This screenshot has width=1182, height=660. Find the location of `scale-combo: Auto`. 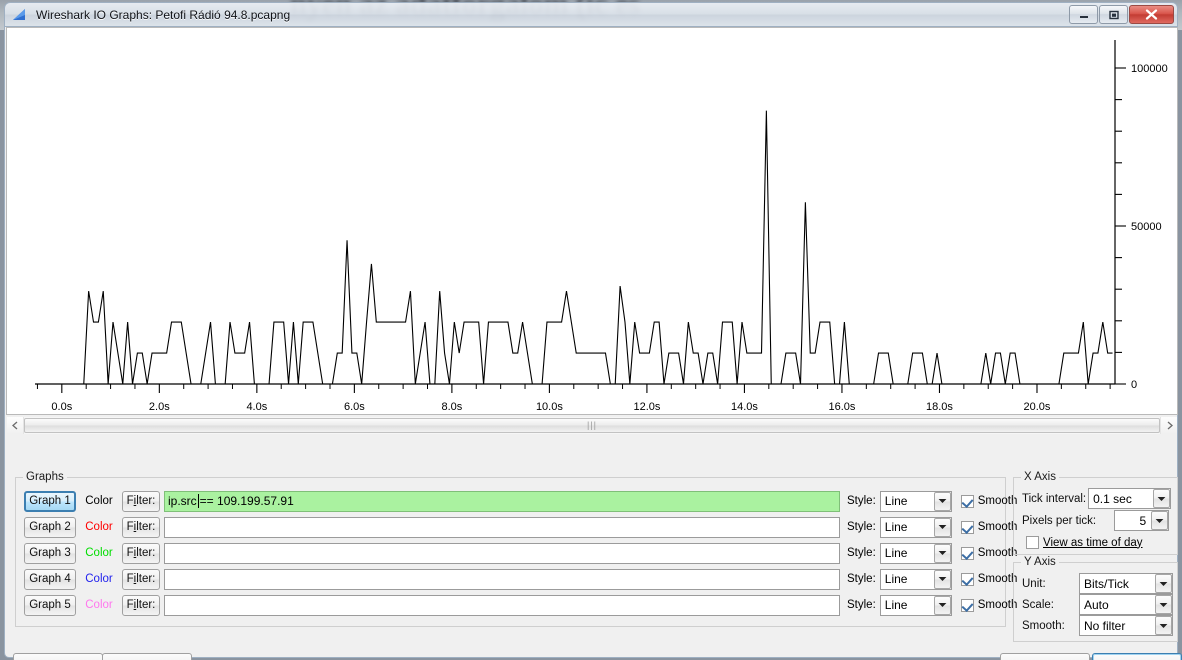

scale-combo: Auto is located at coordinates (1126, 604).